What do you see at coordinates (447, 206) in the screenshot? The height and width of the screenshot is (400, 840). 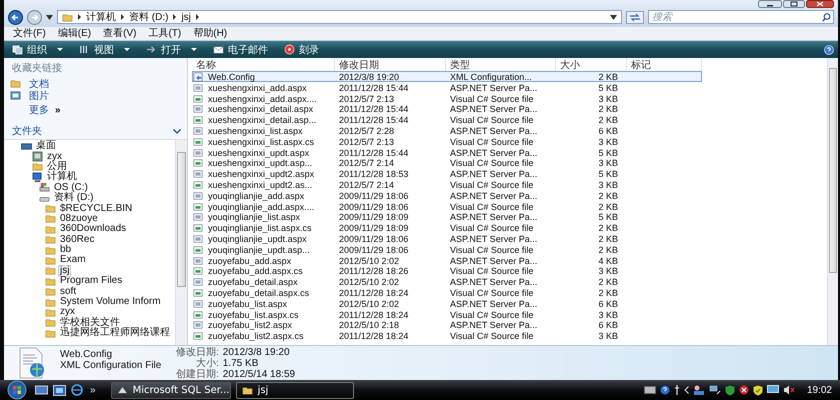 I see `file-row: youqinglianjie_add.aspx.... 2009/11/29 18:06 Visual C# Source file 2 KB` at bounding box center [447, 206].